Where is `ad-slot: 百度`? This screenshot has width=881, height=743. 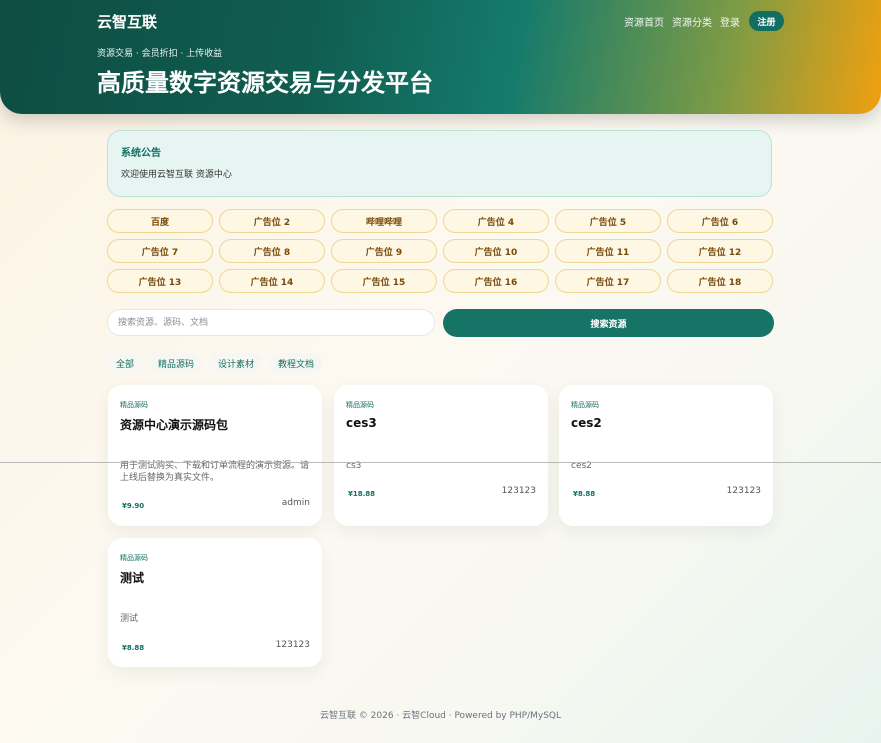 ad-slot: 百度 is located at coordinates (160, 221).